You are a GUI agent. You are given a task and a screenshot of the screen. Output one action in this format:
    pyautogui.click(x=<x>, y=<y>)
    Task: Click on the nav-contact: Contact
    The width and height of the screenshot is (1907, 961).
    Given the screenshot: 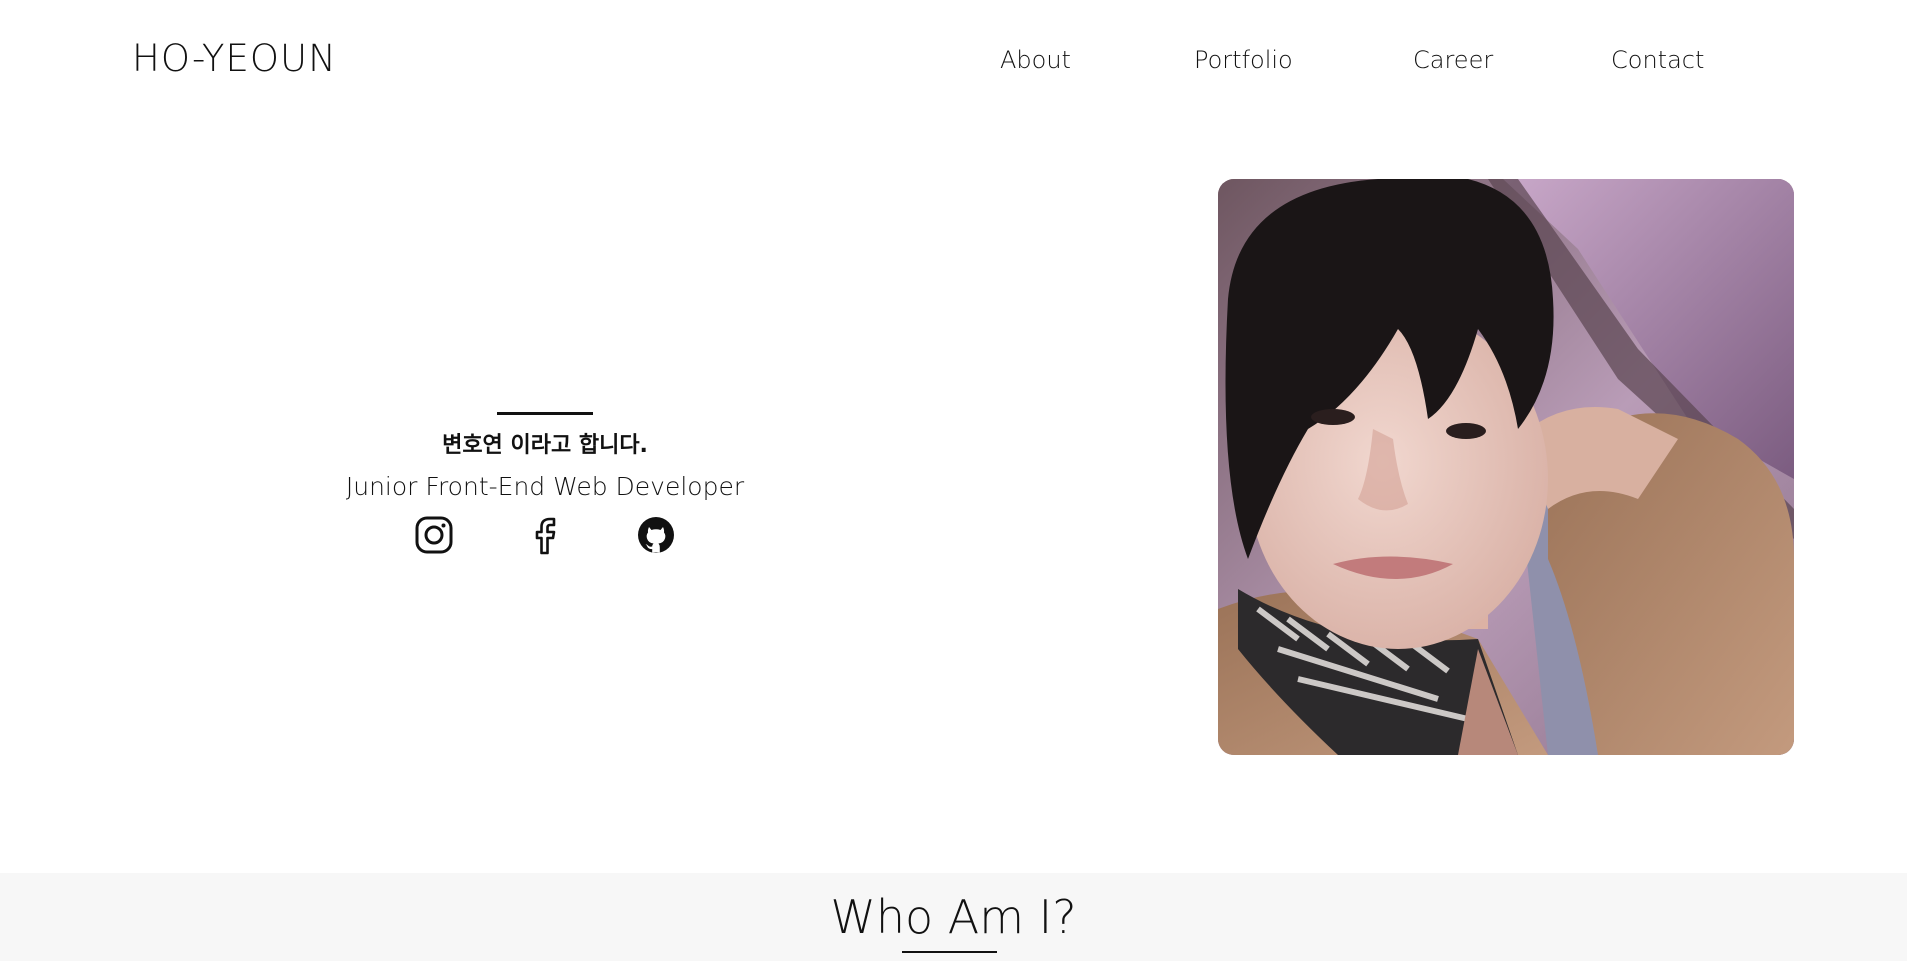 What is the action you would take?
    pyautogui.click(x=1657, y=60)
    